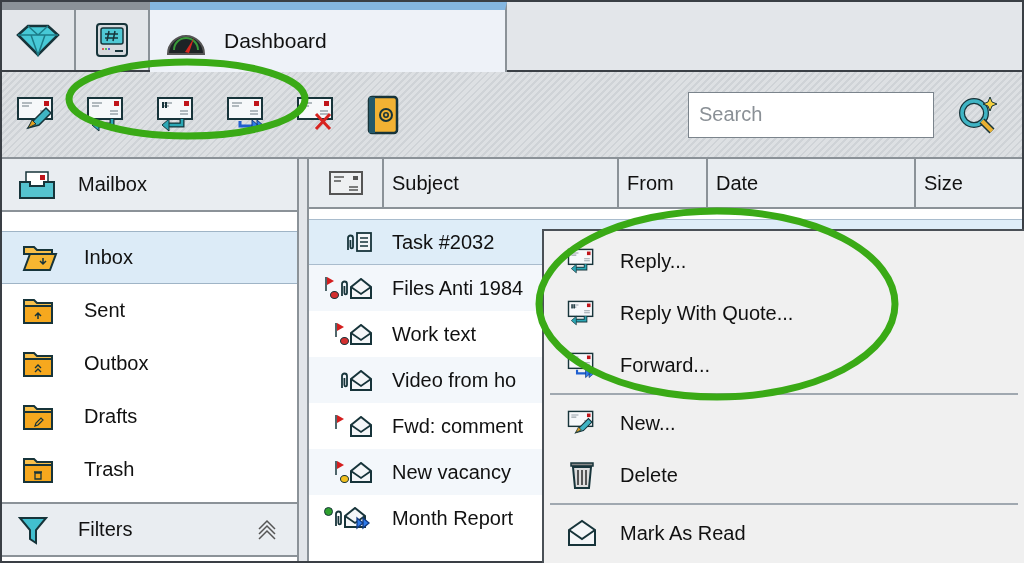 Image resolution: width=1024 pixels, height=563 pixels. I want to click on filters-label: Filters, so click(106, 529).